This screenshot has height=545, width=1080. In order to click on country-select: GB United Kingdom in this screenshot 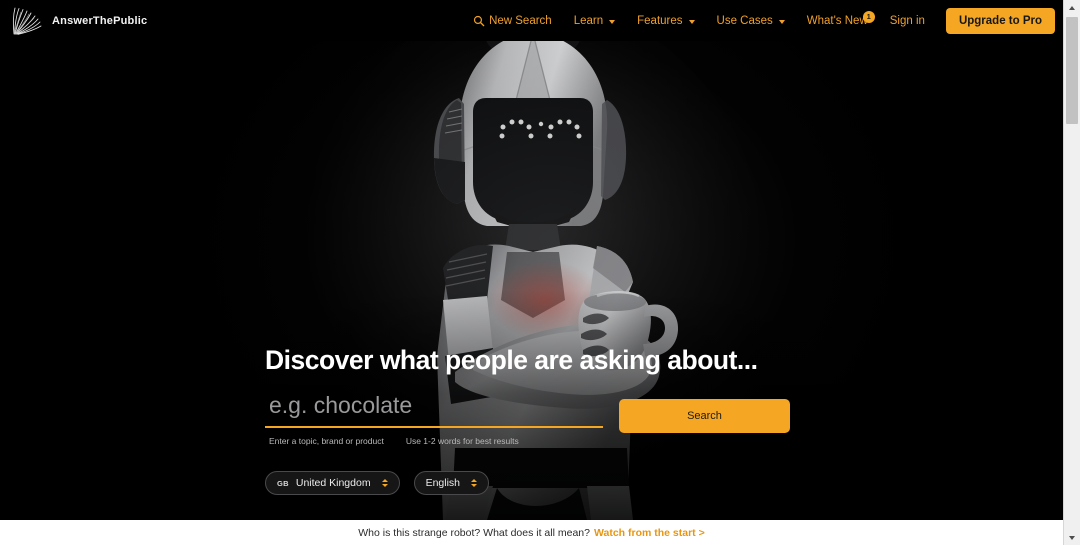, I will do `click(332, 483)`.